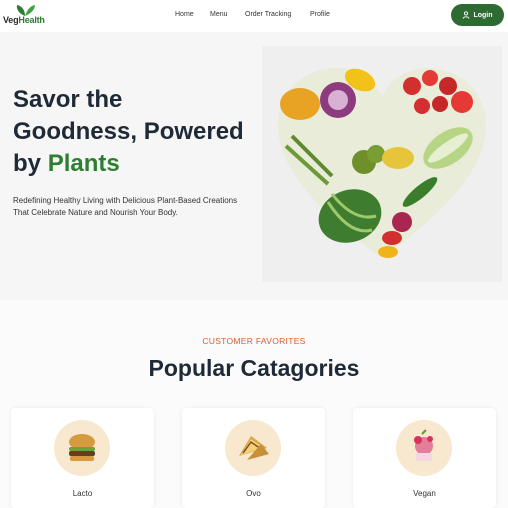  What do you see at coordinates (184, 14) in the screenshot?
I see `nav-home: Home` at bounding box center [184, 14].